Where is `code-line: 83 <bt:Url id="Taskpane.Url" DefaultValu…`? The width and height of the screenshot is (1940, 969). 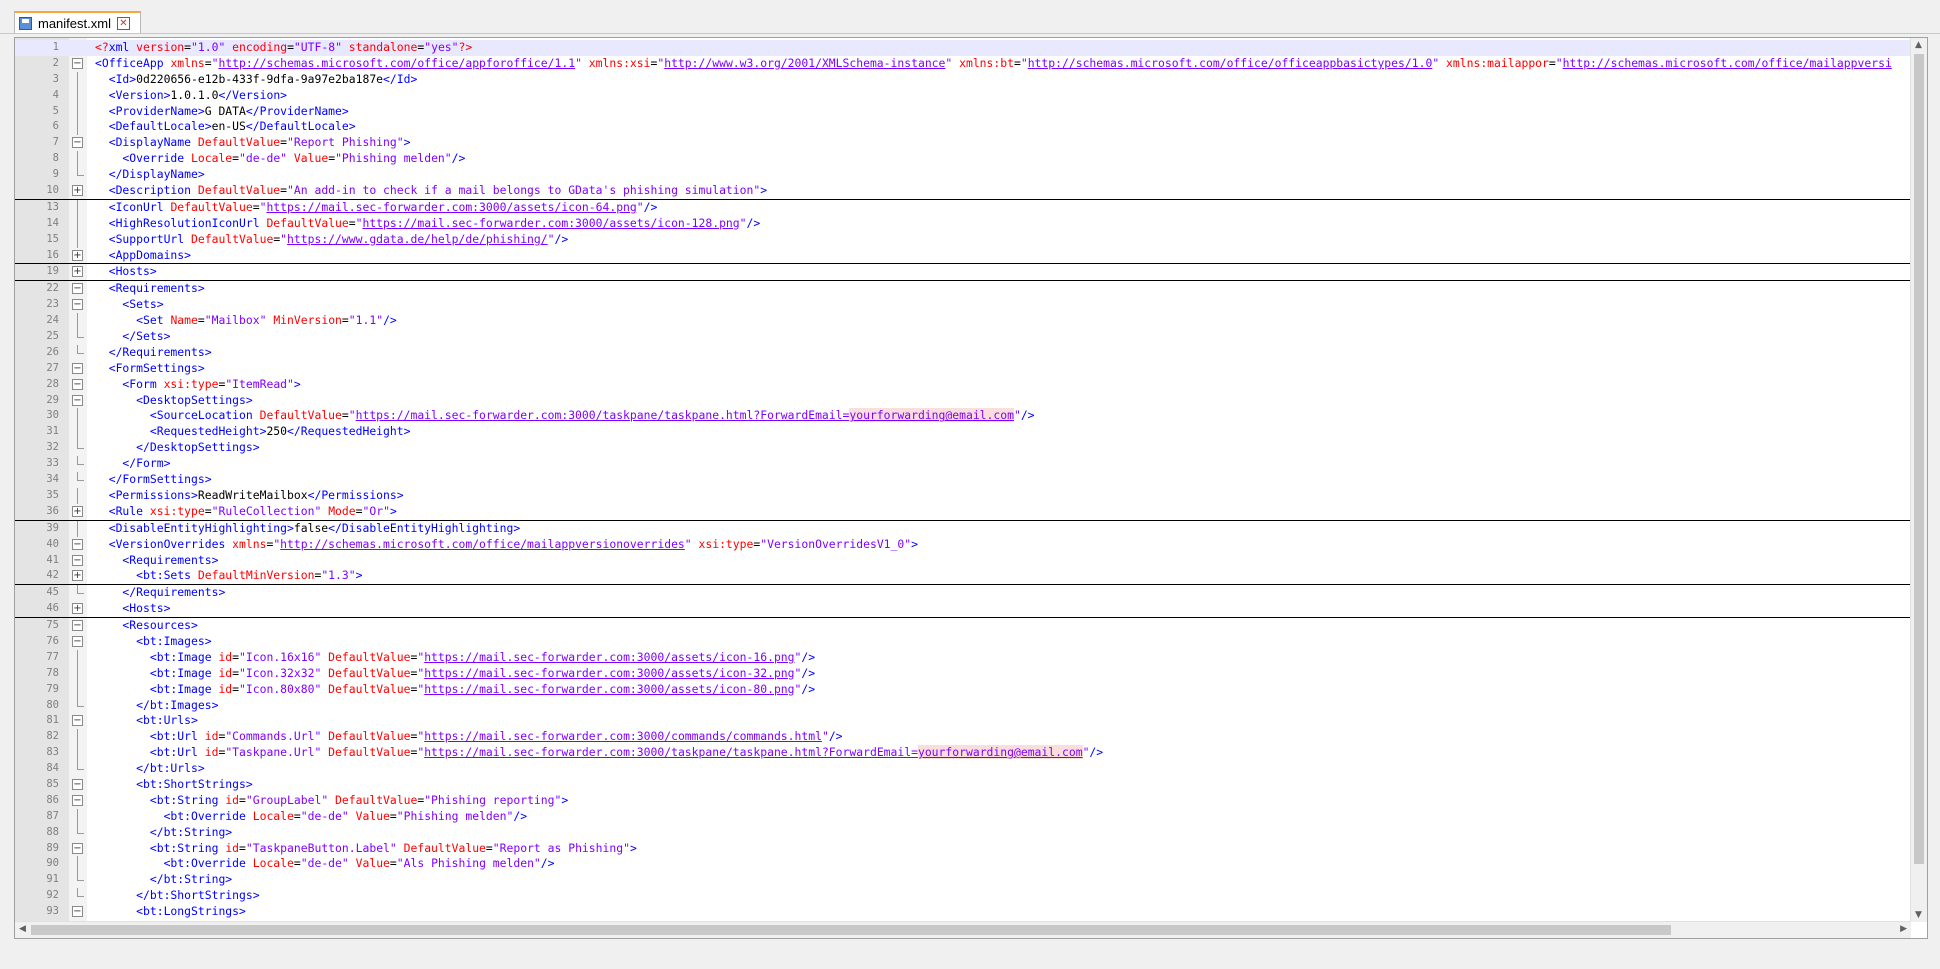 code-line: 83 <bt:Url id="Taskpane.Url" DefaultValu… is located at coordinates (963, 753).